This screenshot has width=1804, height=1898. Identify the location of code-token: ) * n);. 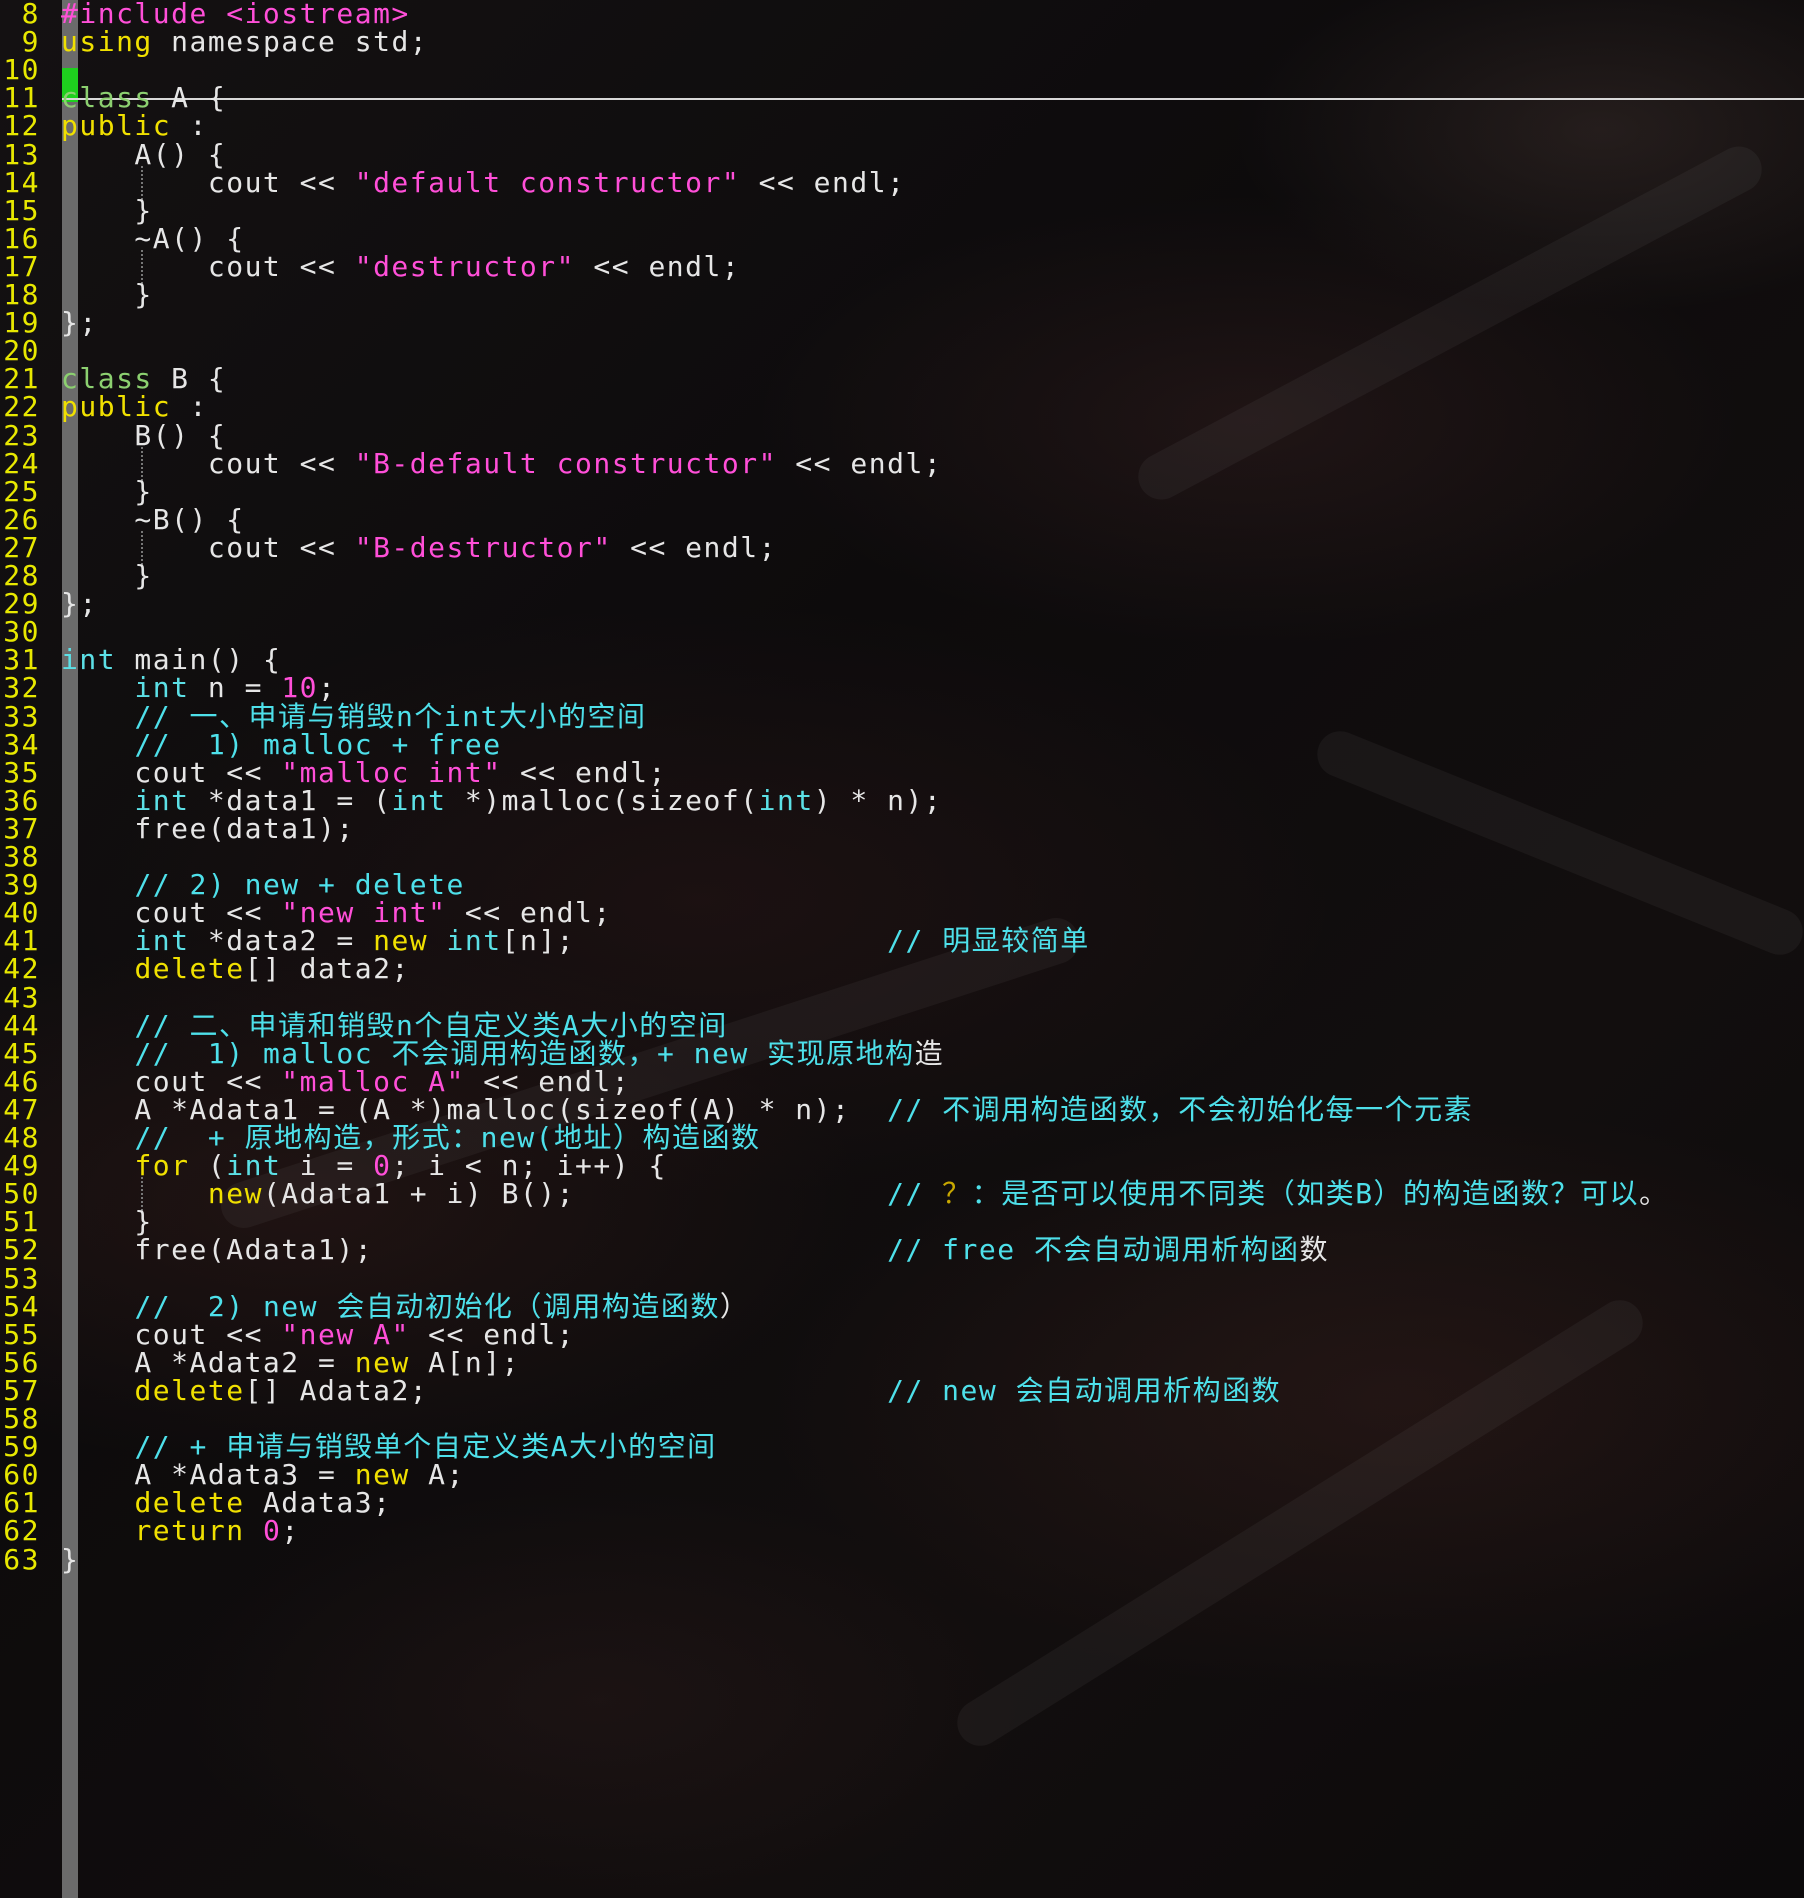
(878, 800).